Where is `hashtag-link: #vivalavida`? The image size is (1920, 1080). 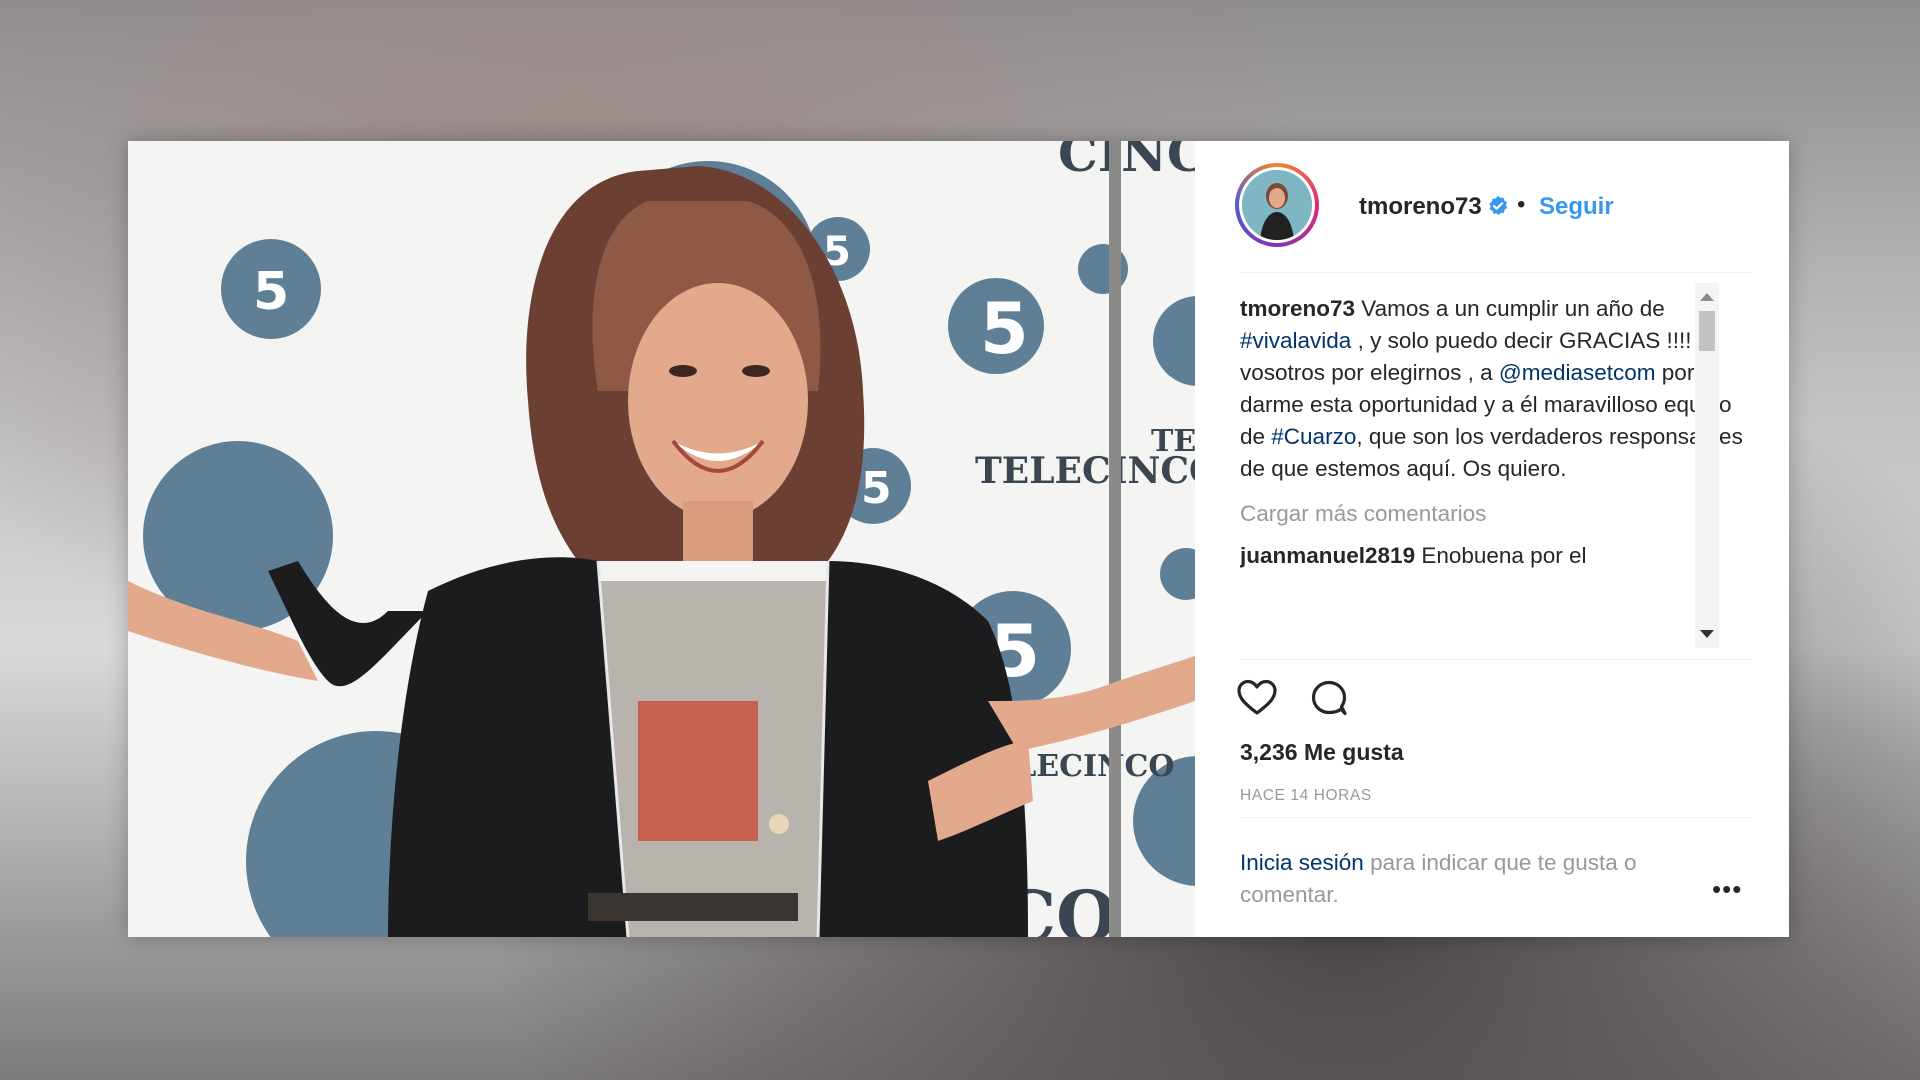 hashtag-link: #vivalavida is located at coordinates (1295, 340).